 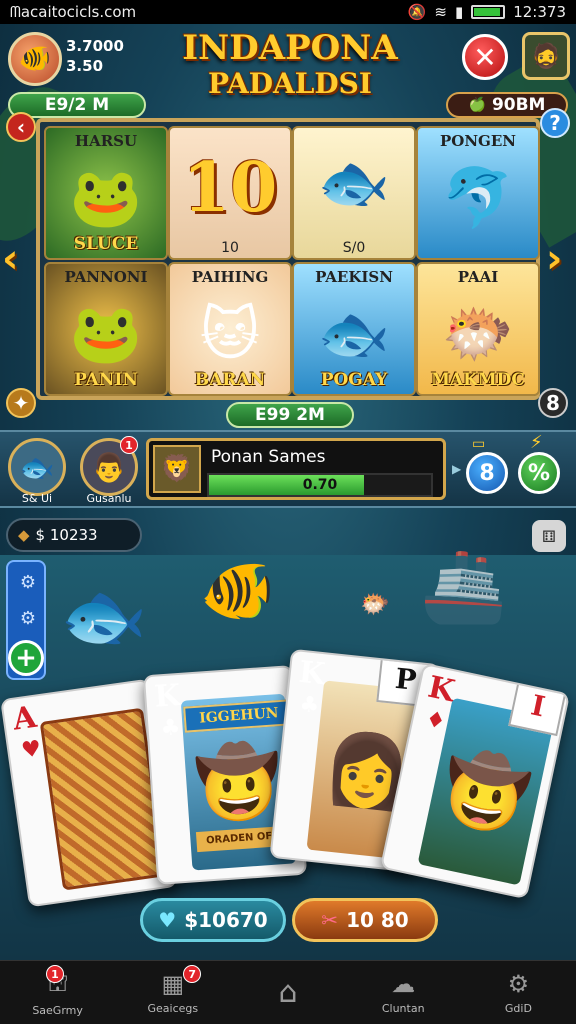 I want to click on player-1-avatar: 🐟, so click(x=37, y=467).